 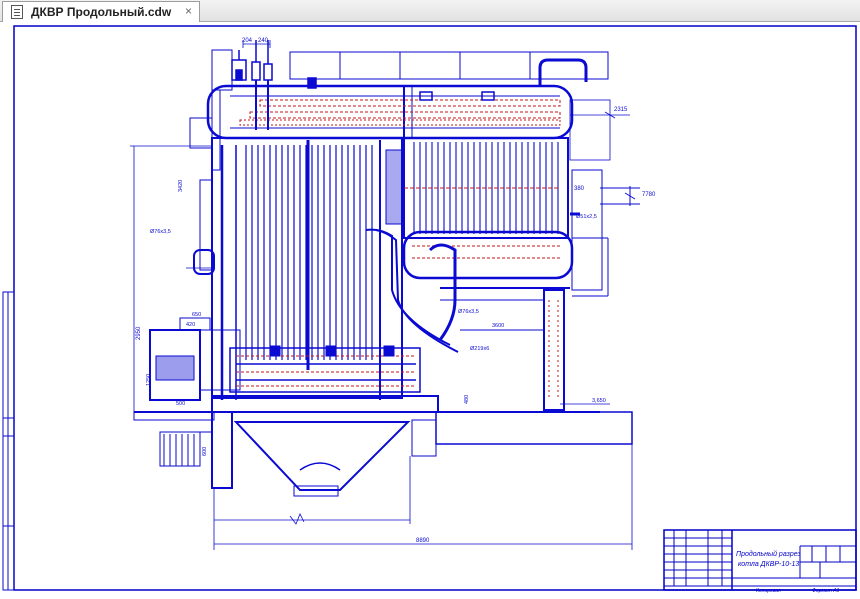 What do you see at coordinates (768, 564) in the screenshot?
I see `title-line-2: котла ДКВР-10-13` at bounding box center [768, 564].